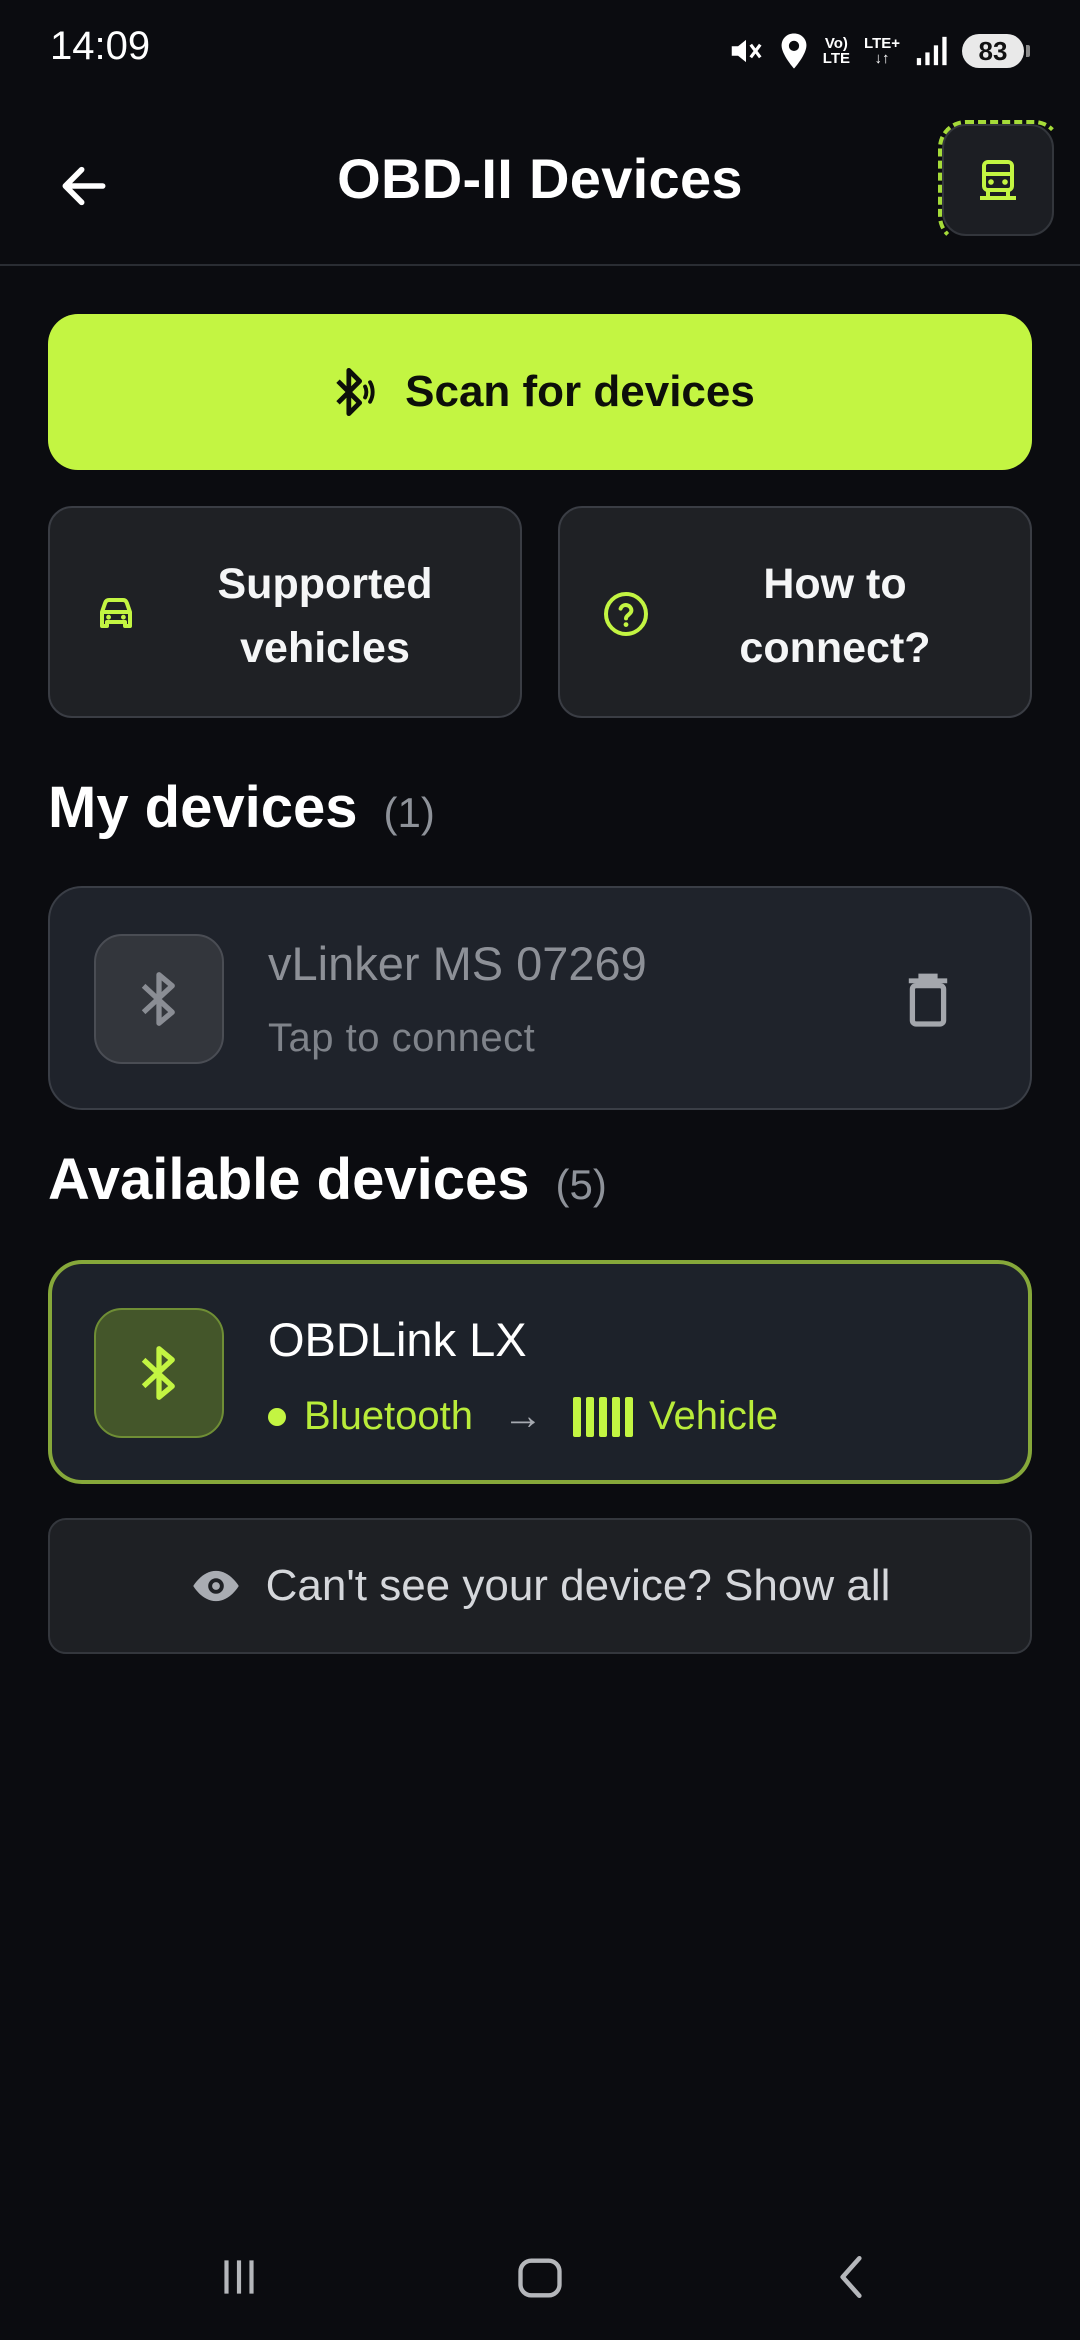 The height and width of the screenshot is (2340, 1080). I want to click on my-devices-heading: My devices (1), so click(241, 807).